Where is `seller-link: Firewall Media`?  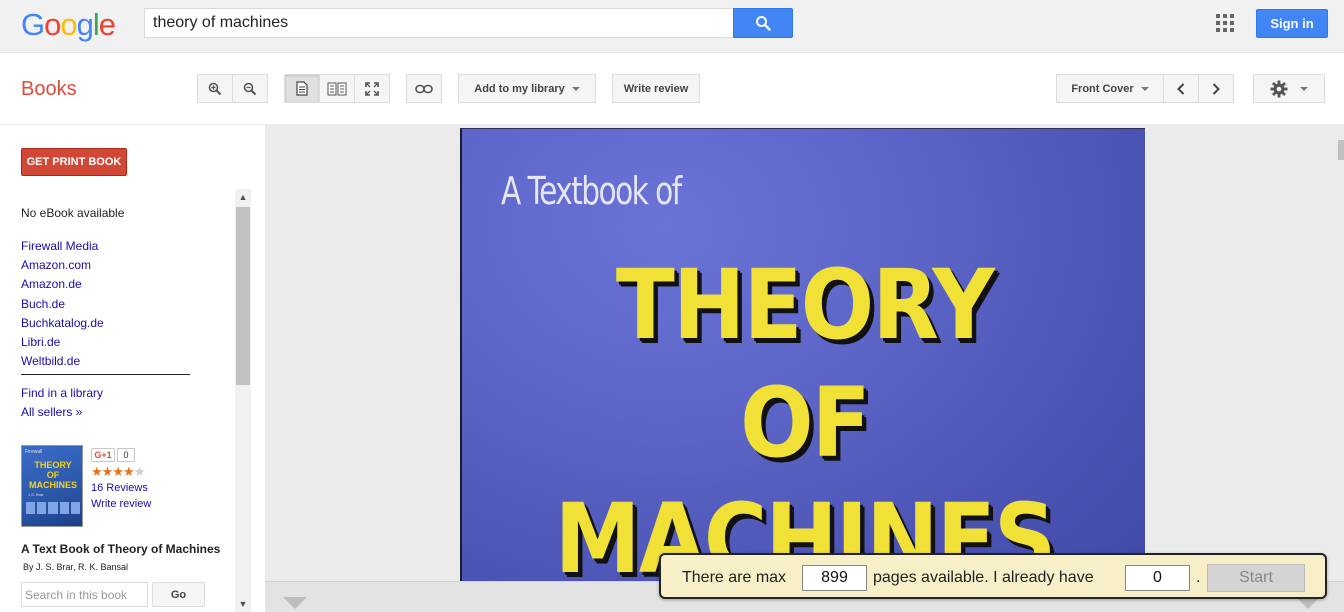
seller-link: Firewall Media is located at coordinates (62, 246).